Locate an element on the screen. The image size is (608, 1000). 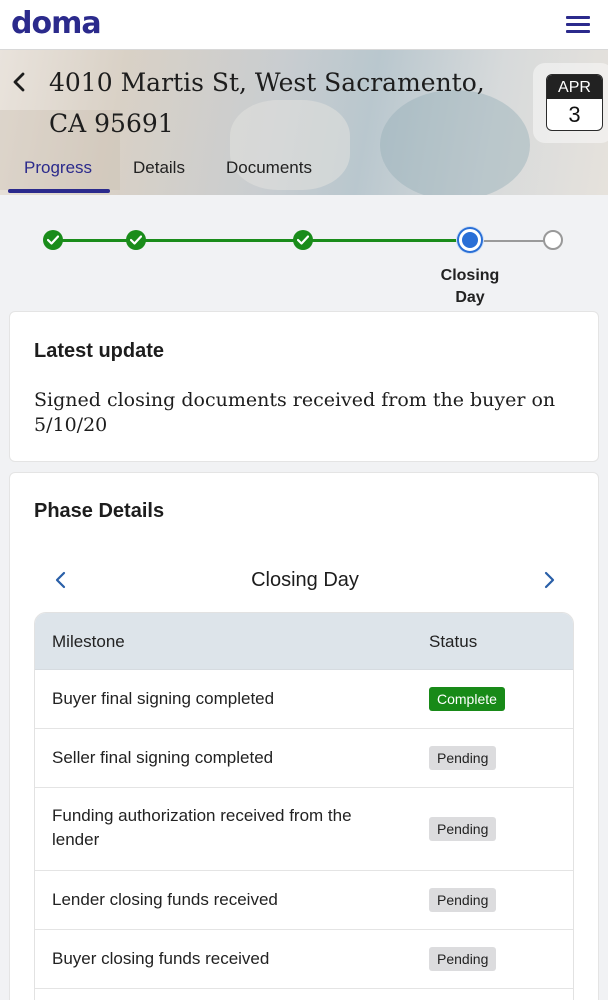
progress-line-complete is located at coordinates (261, 240).